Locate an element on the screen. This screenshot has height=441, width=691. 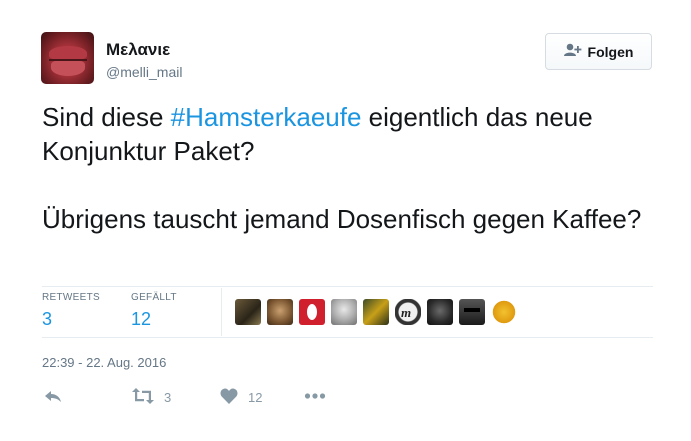
liker-avatar: m is located at coordinates (408, 312).